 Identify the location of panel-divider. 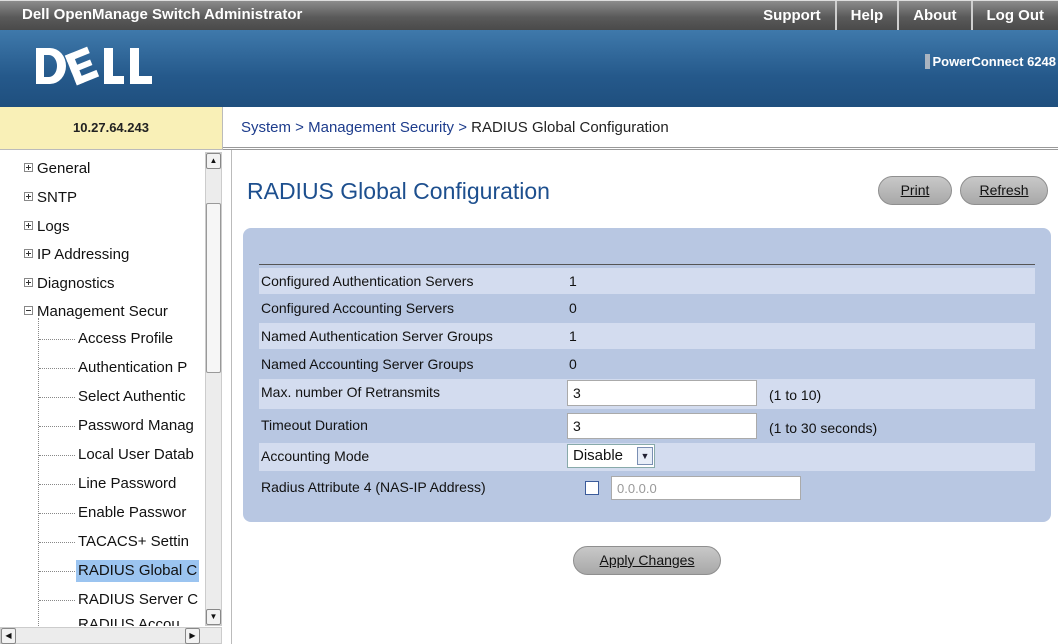
(647, 264).